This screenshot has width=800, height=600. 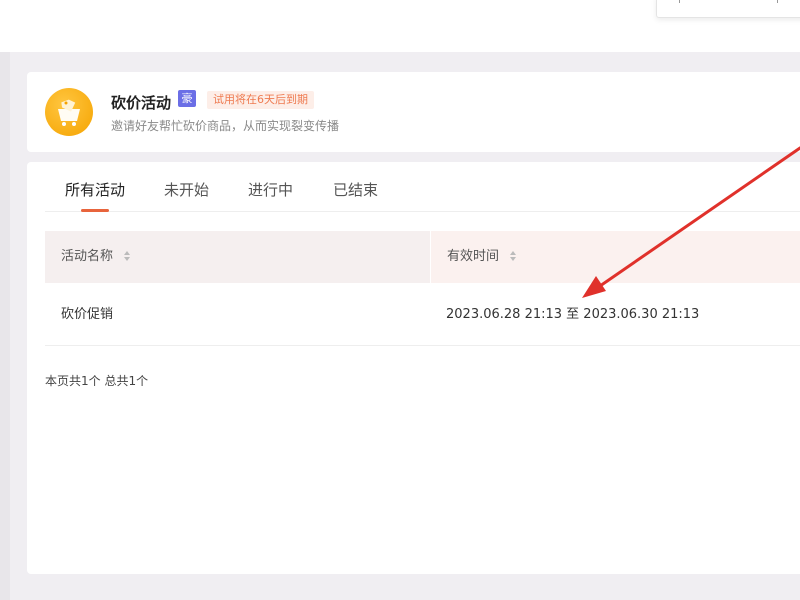 What do you see at coordinates (615, 257) in the screenshot?
I see `column-header-valid-time: 有效时间` at bounding box center [615, 257].